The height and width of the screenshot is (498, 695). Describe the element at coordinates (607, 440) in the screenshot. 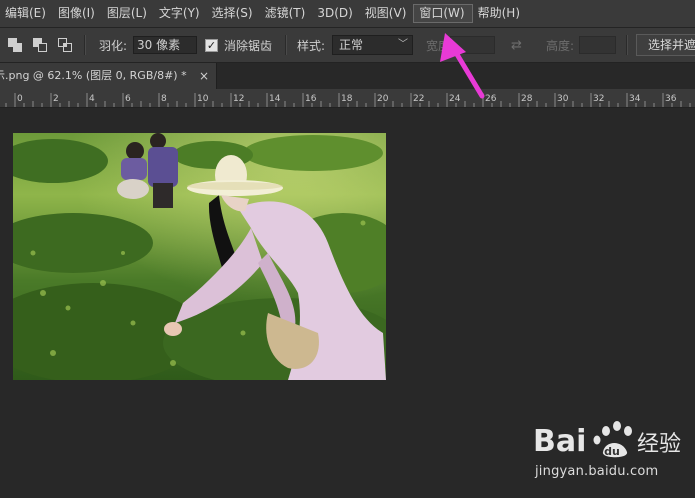

I see `baidu-logo: Bai du 经验` at that location.